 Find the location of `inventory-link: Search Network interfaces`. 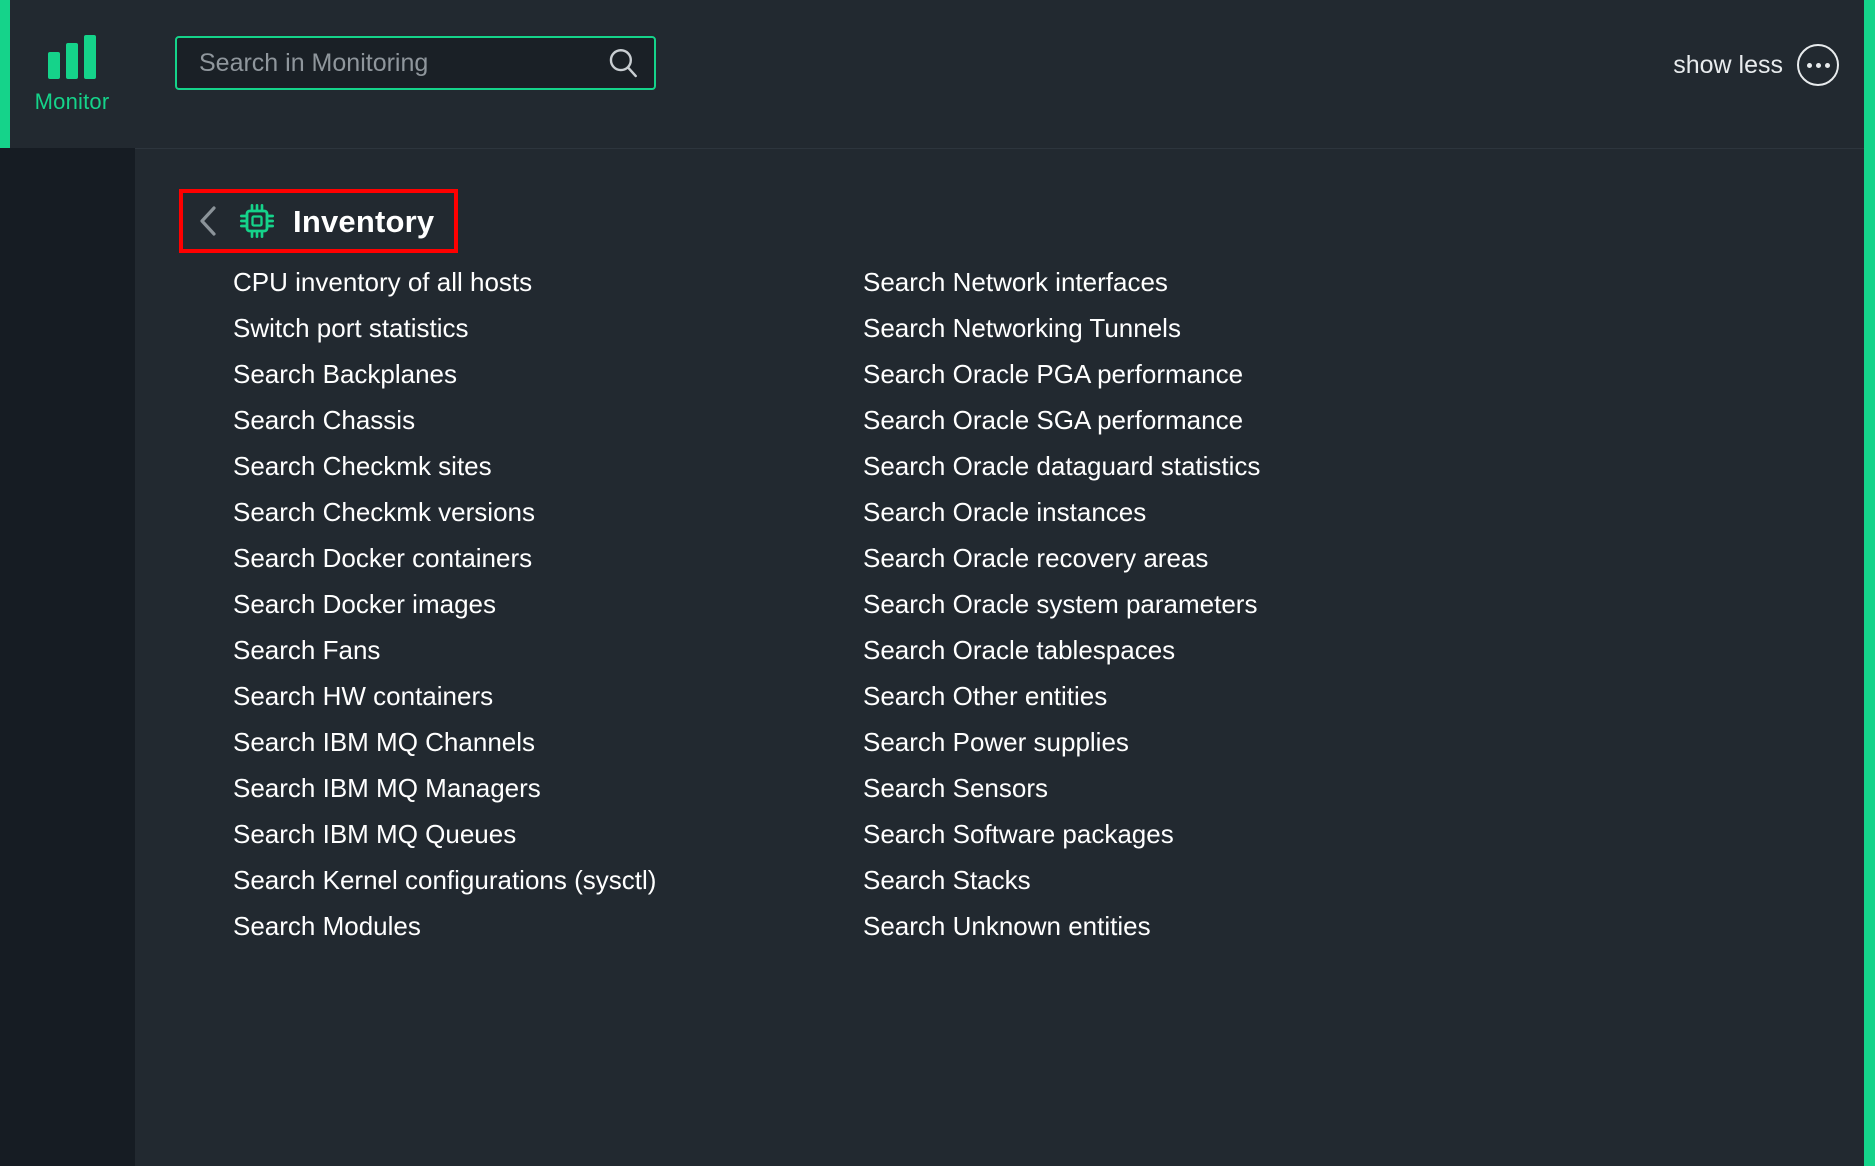

inventory-link: Search Network interfaces is located at coordinates (1205, 282).